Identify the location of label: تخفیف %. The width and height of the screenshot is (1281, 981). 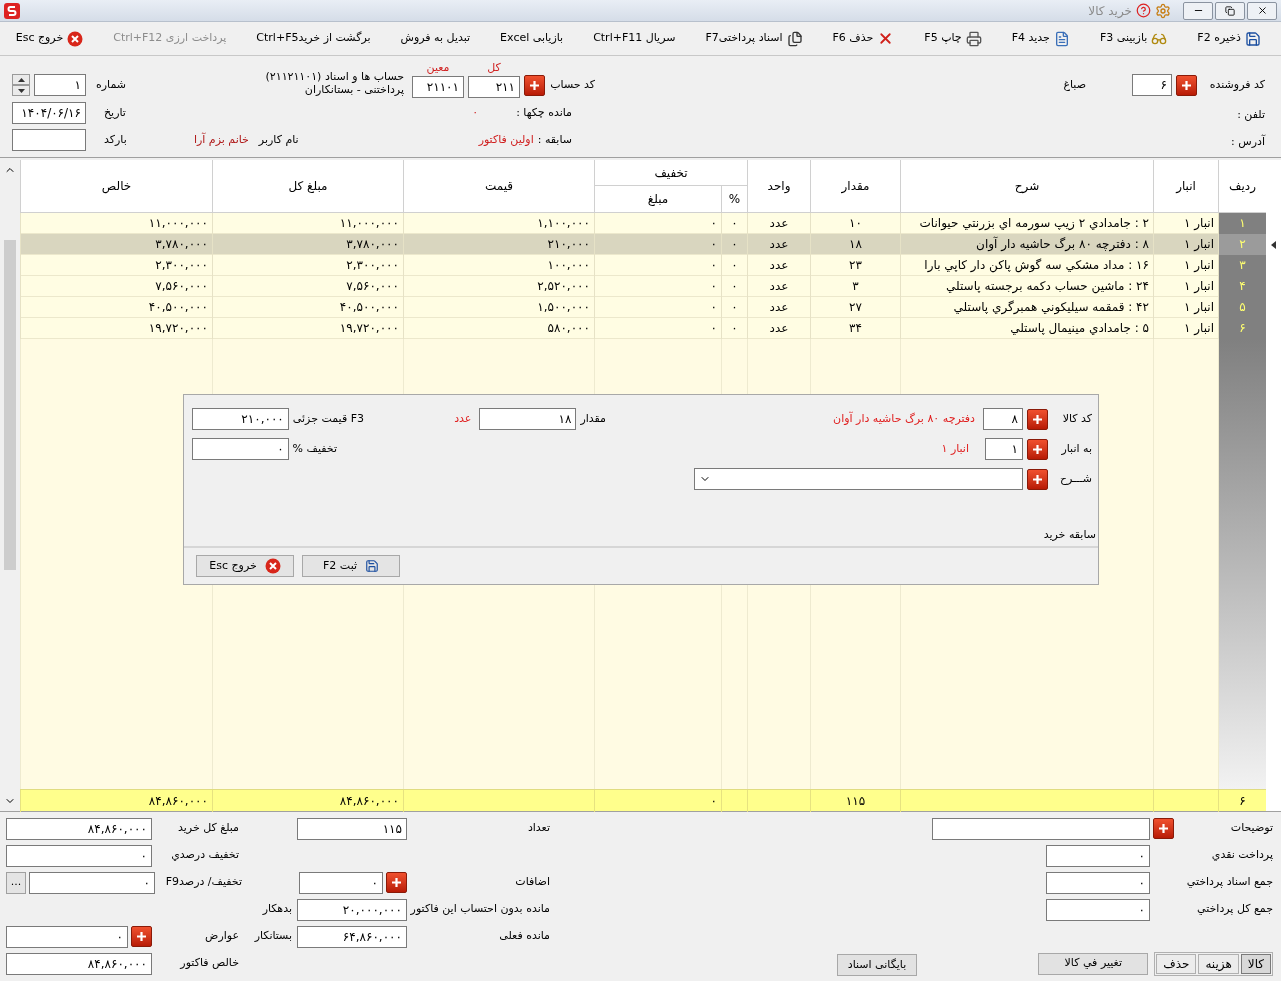
(314, 448).